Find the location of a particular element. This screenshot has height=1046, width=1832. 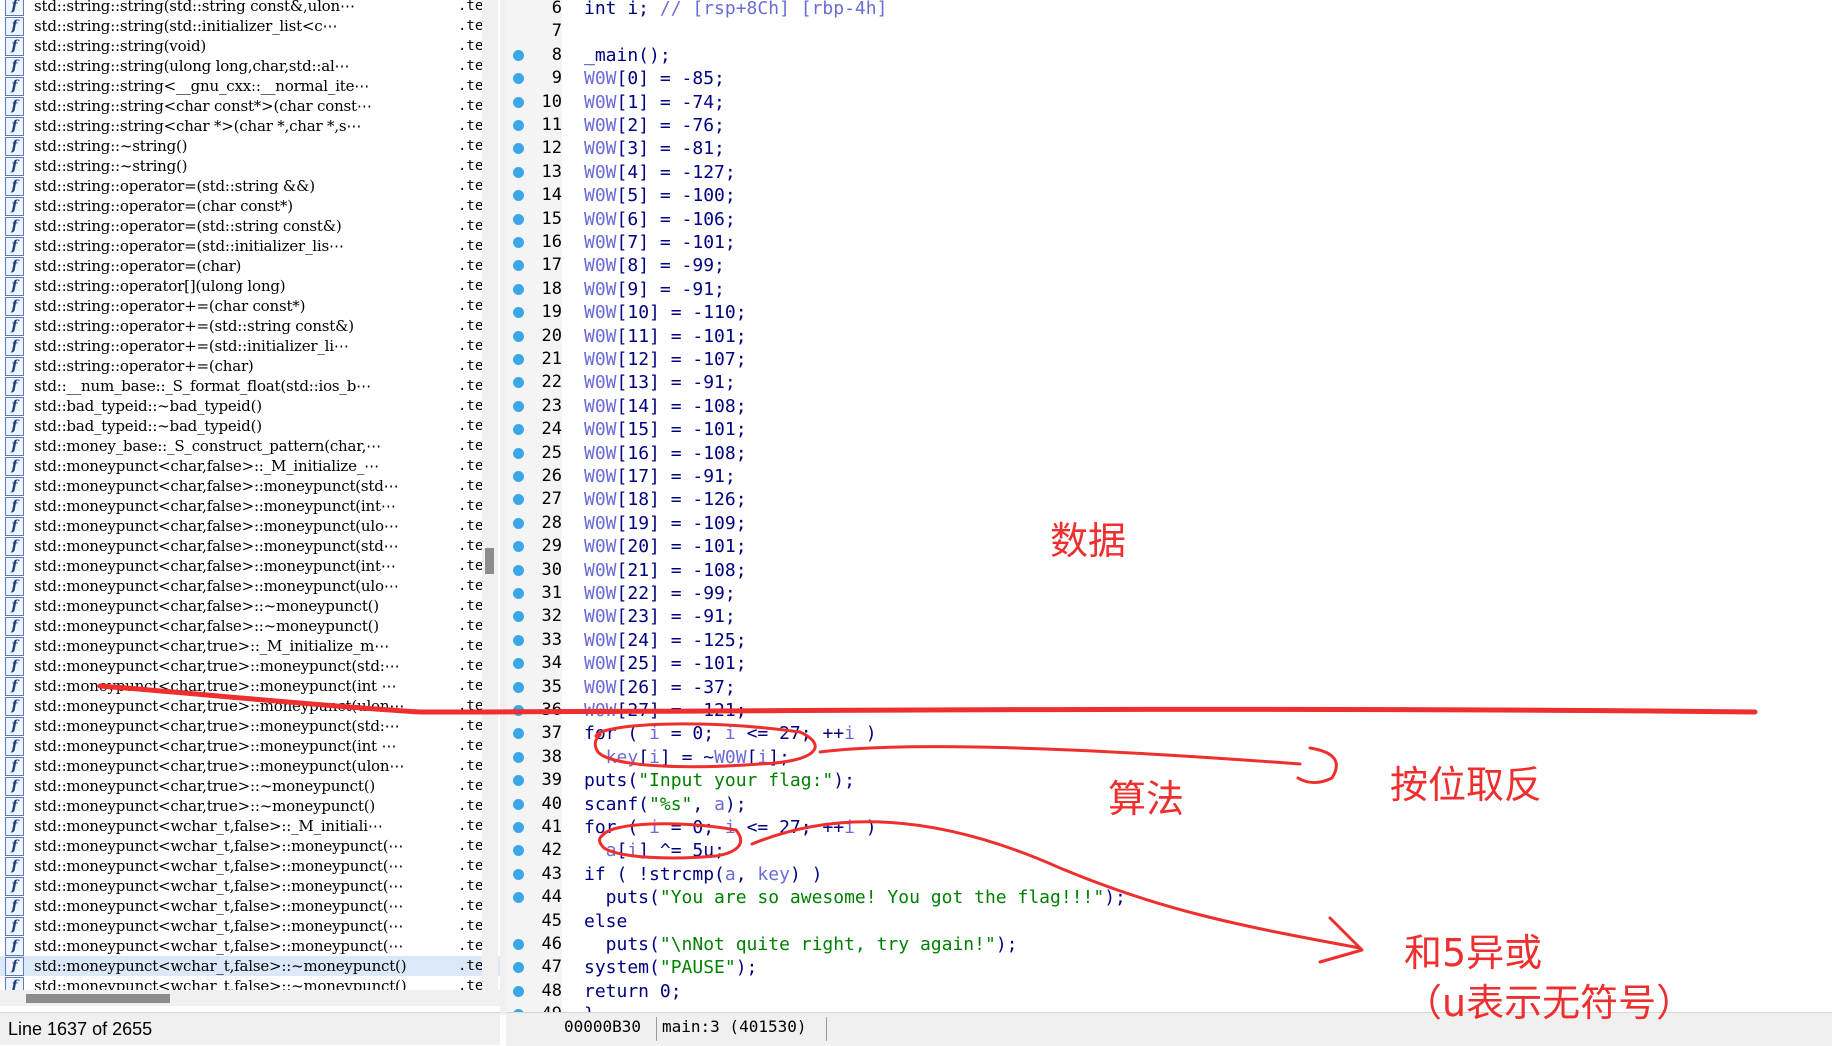

code-line: 32 W0W[23] = -91; is located at coordinates (1169, 616).